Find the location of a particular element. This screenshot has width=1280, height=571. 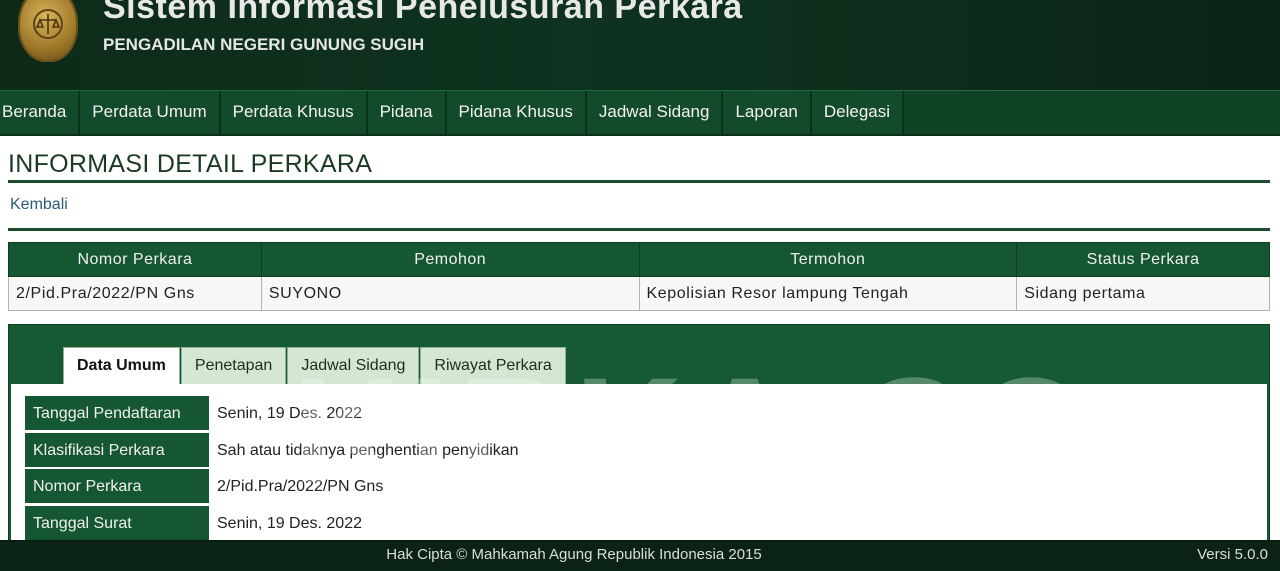

site-title: Sistem Informasi Penelusuran Perkara is located at coordinates (423, 13).